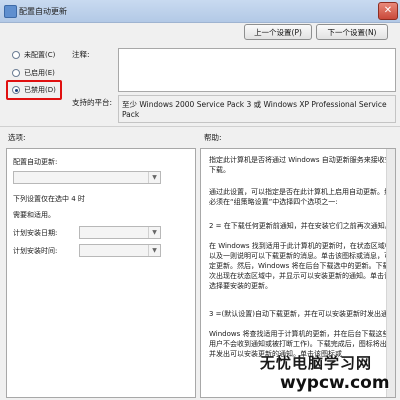  Describe the element at coordinates (39, 73) in the screenshot. I see `radio-label: 已启用(E)` at that location.